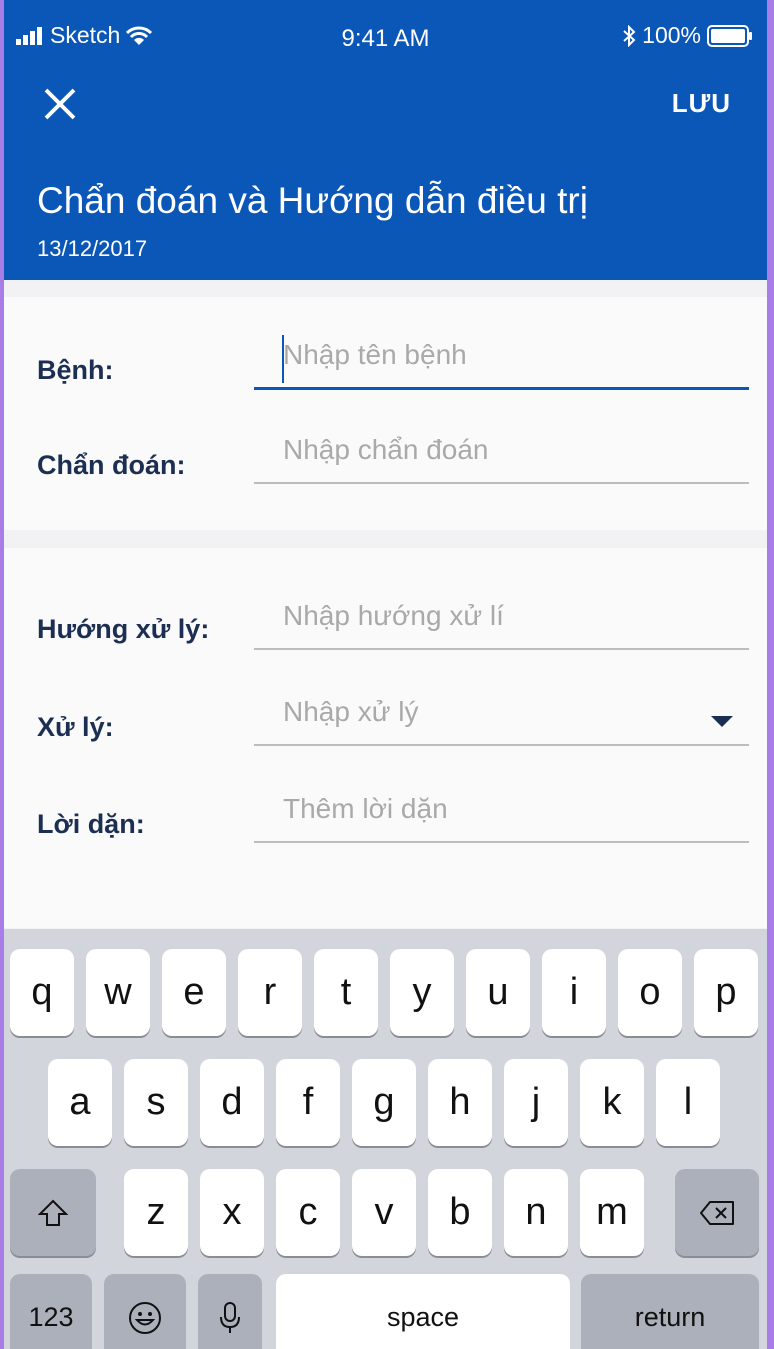 Image resolution: width=774 pixels, height=1349 pixels. Describe the element at coordinates (688, 1102) in the screenshot. I see `key-l: l` at that location.